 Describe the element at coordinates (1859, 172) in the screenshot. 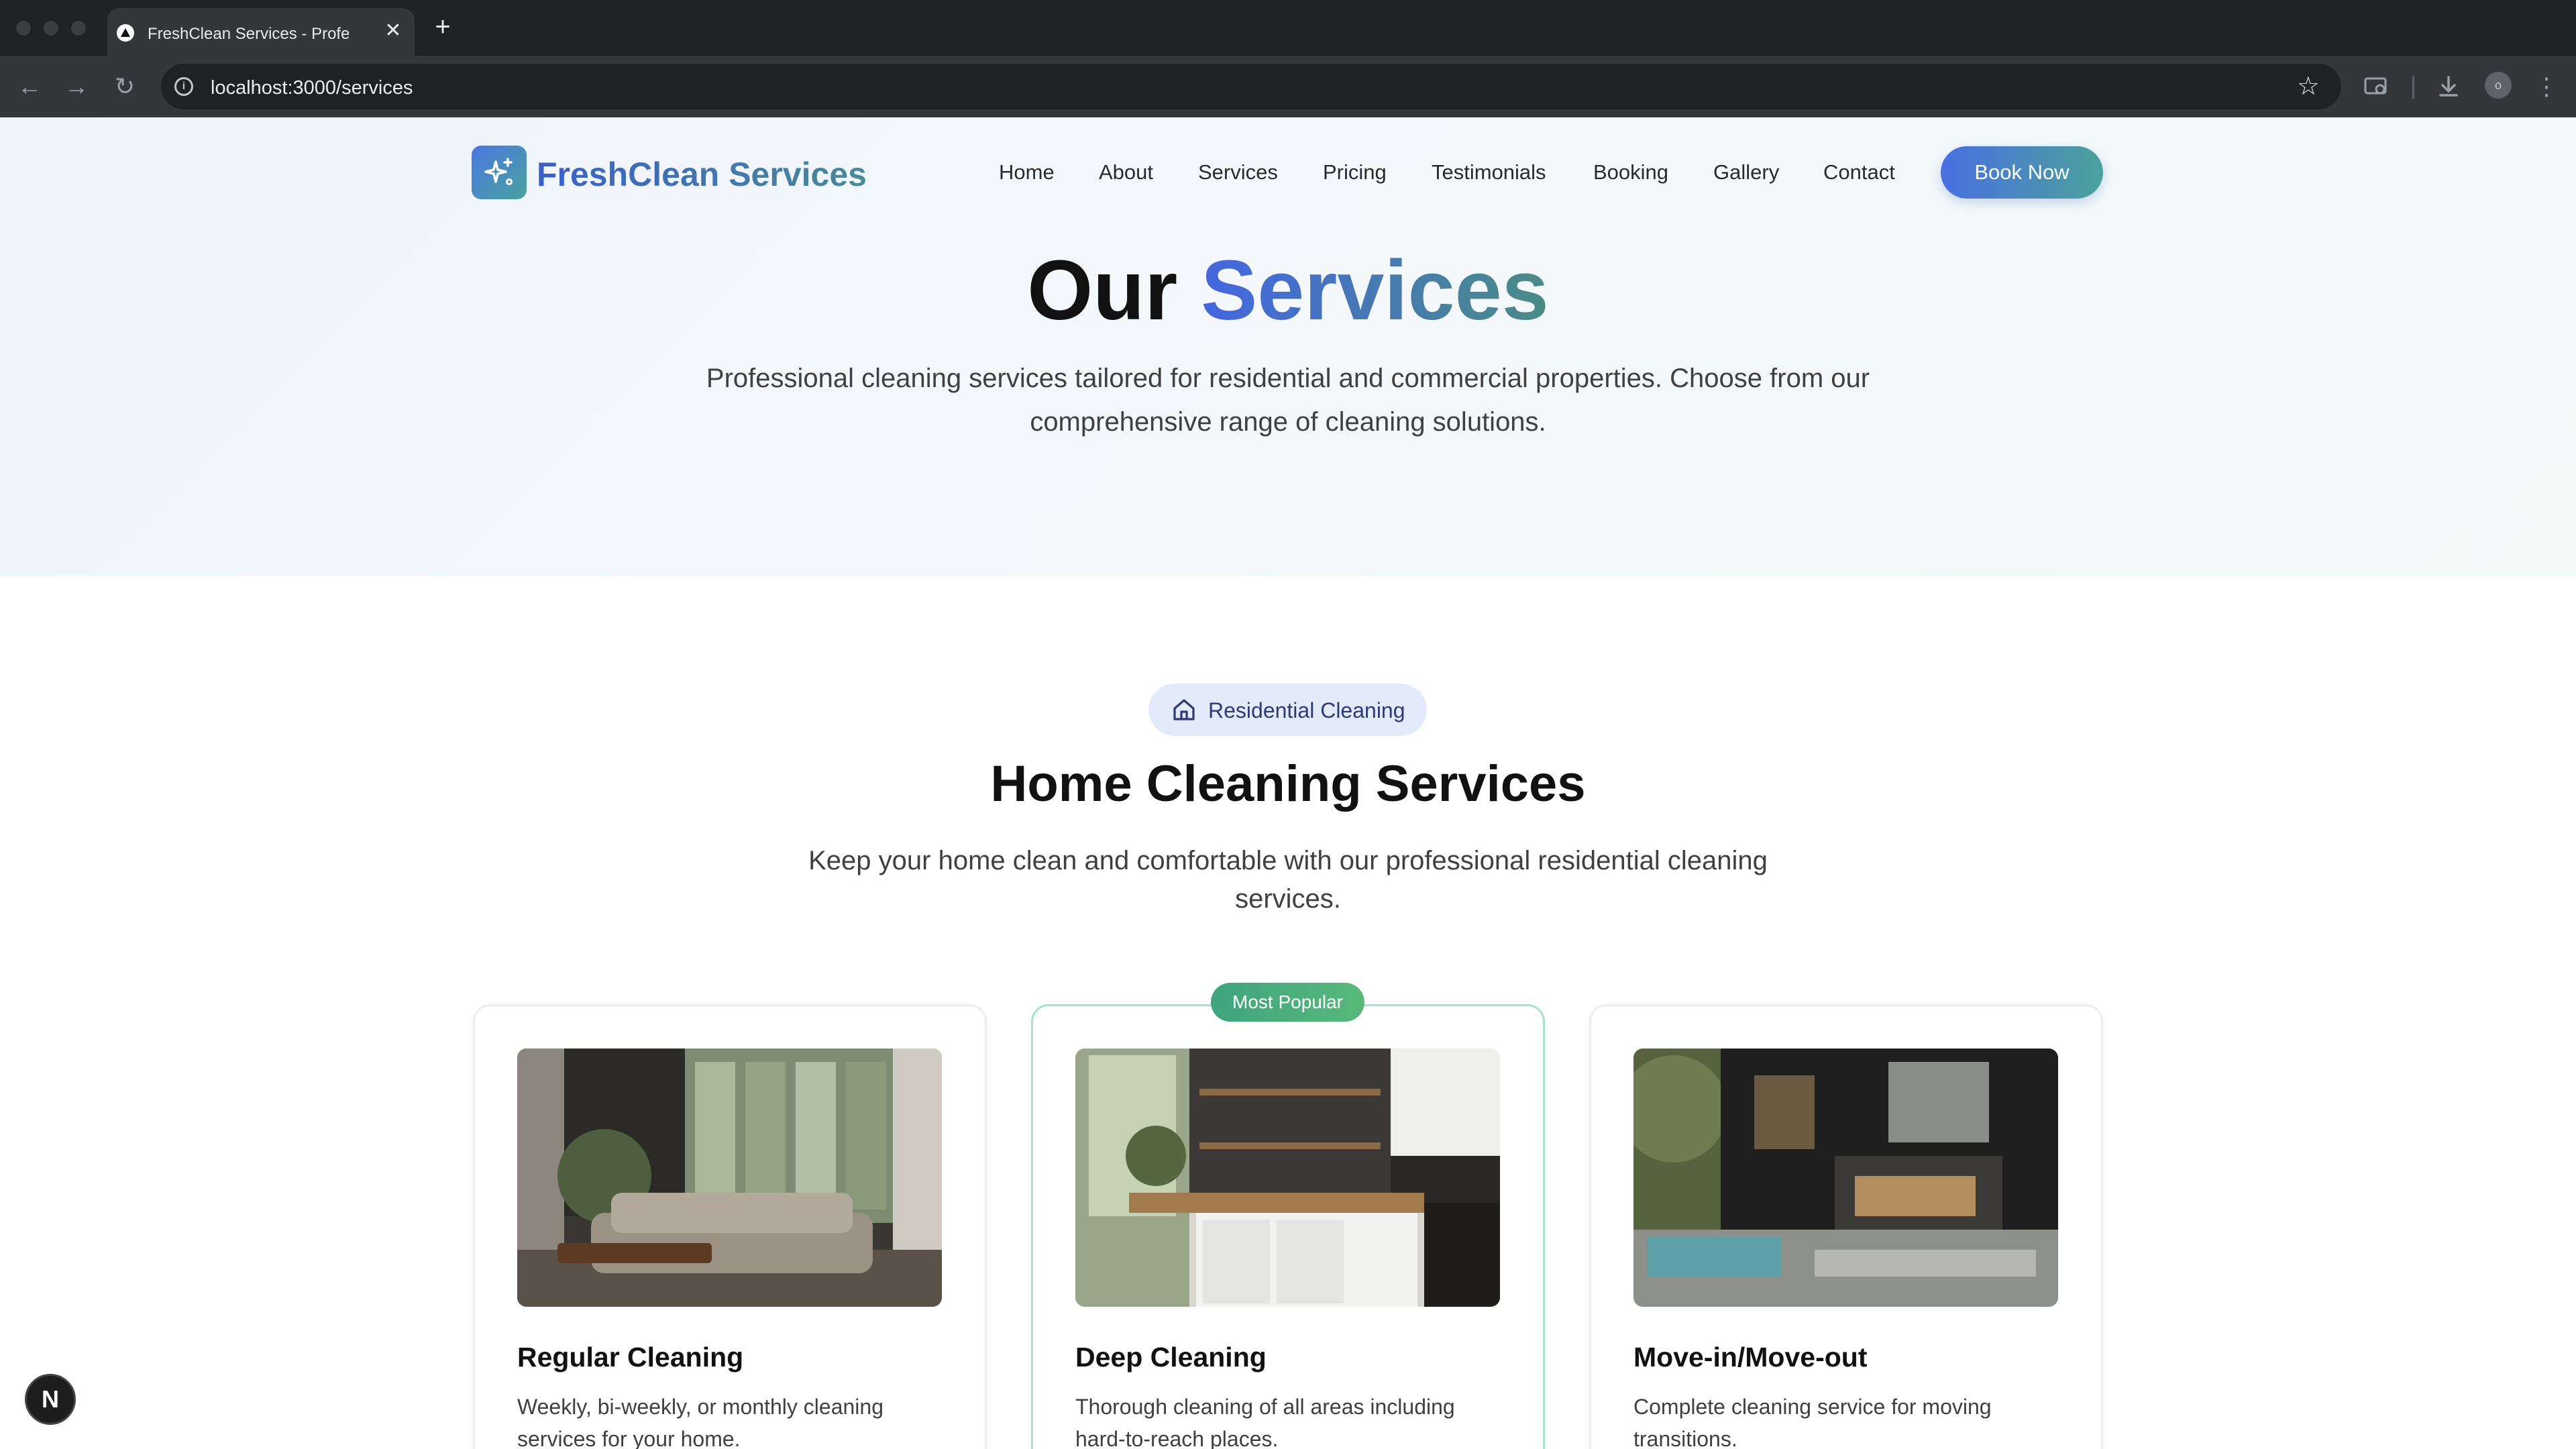

I see `nav-link-contact: Contact` at that location.